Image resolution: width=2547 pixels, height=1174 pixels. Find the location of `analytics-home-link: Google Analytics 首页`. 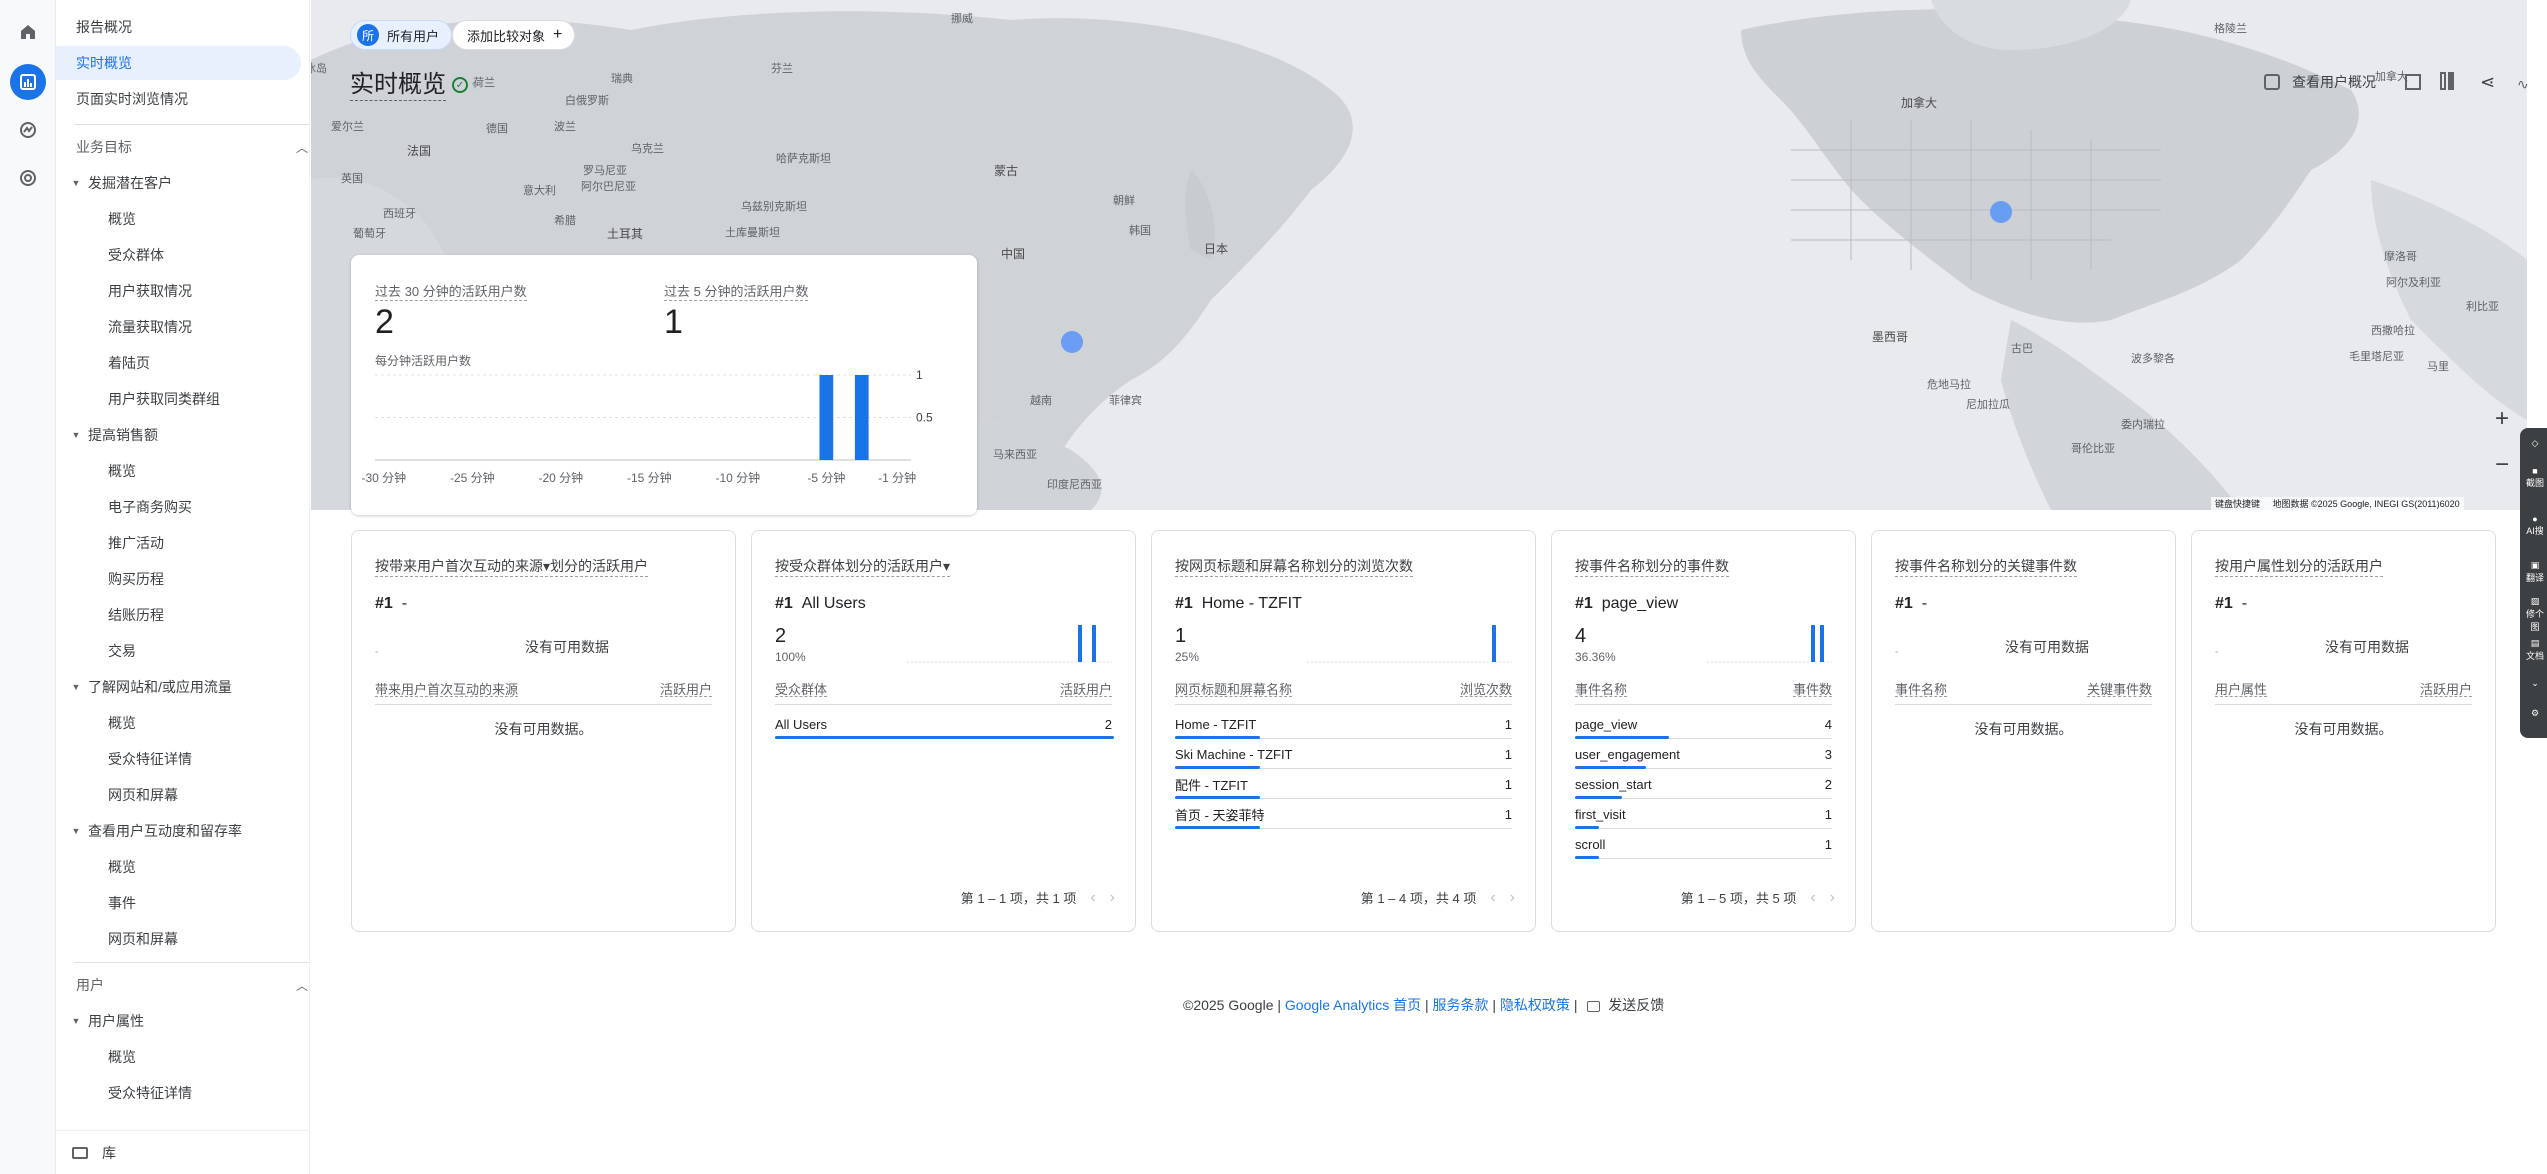

analytics-home-link: Google Analytics 首页 is located at coordinates (1353, 1005).